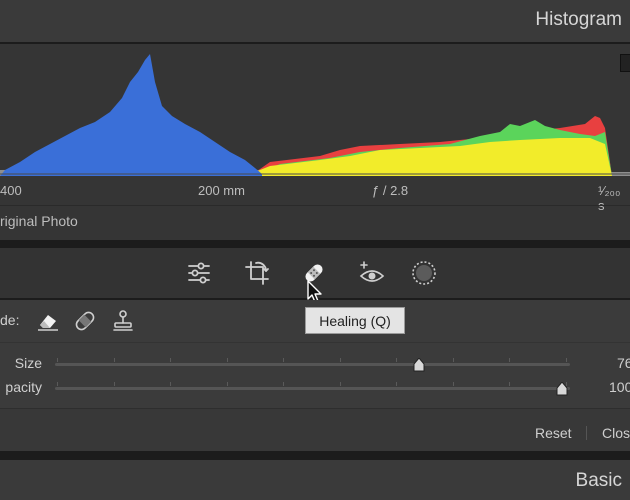 Image resolution: width=630 pixels, height=500 pixels. Describe the element at coordinates (616, 433) in the screenshot. I see `close-button: Clos` at that location.